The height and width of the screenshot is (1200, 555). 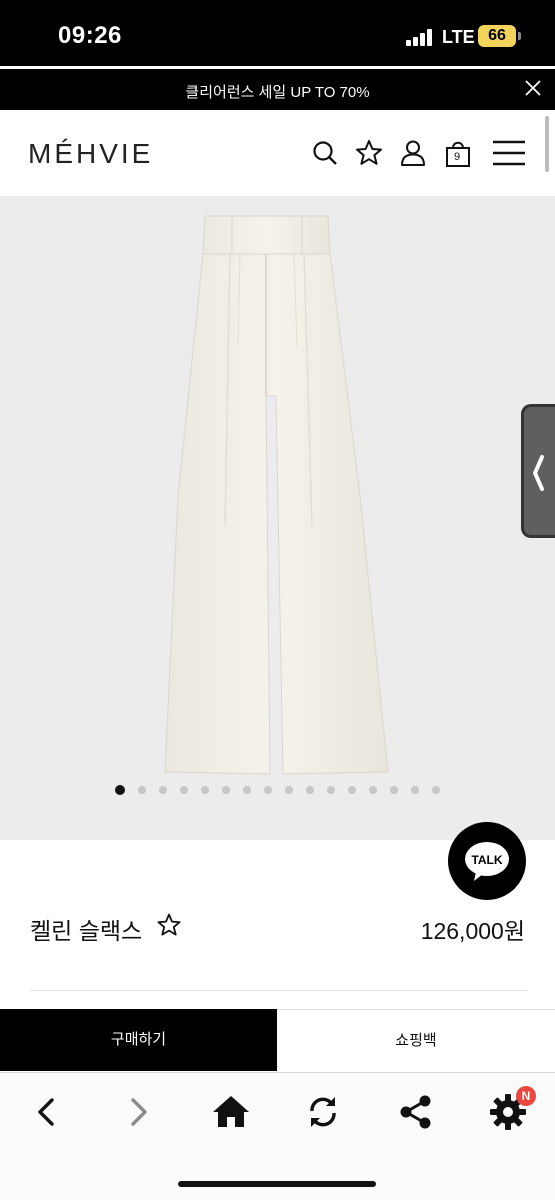 I want to click on hamburger-menu-icon, so click(x=509, y=153).